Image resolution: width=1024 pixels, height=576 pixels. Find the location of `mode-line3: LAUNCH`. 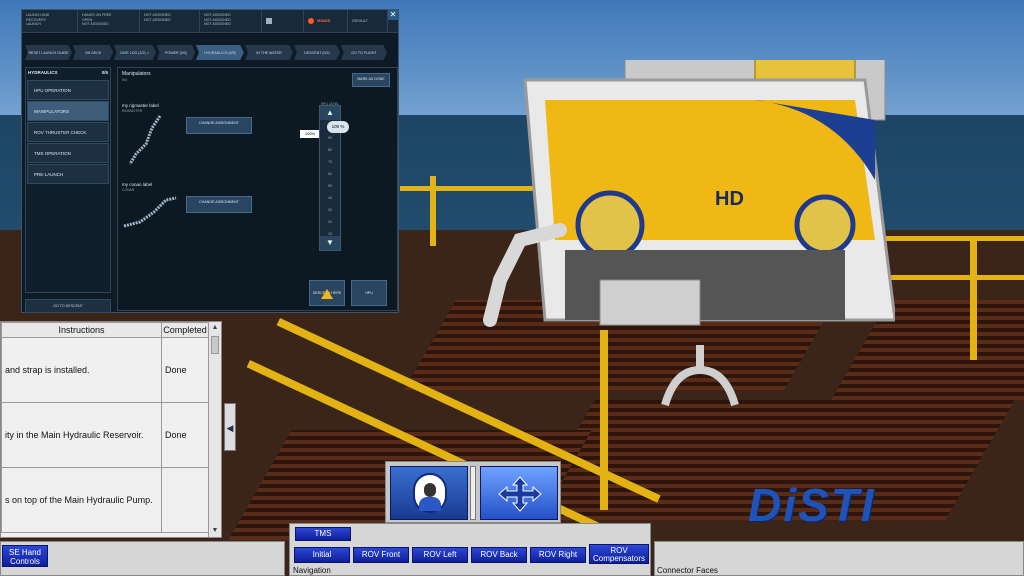

mode-line3: LAUNCH is located at coordinates (33, 24).